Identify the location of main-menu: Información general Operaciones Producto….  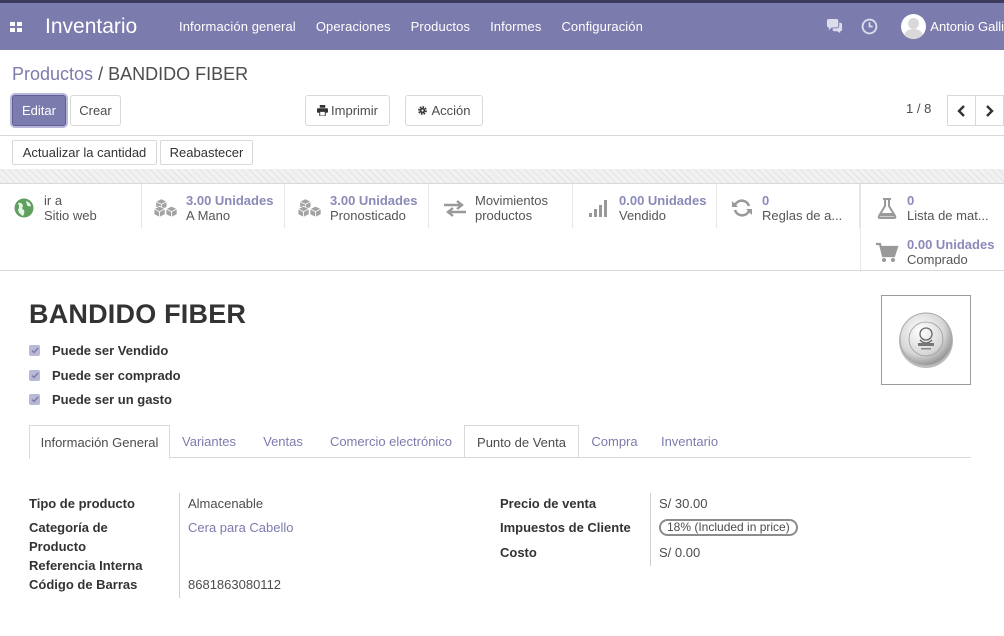
(421, 26).